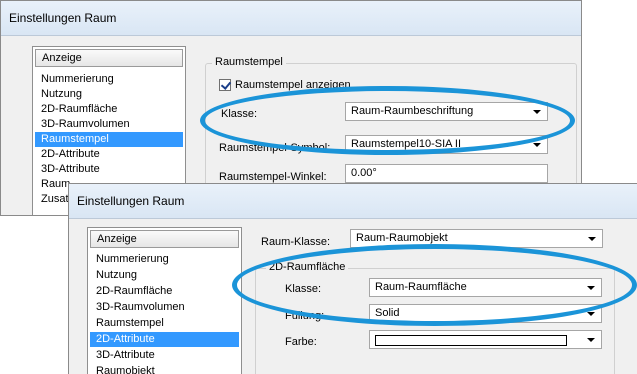 The image size is (637, 374). Describe the element at coordinates (446, 173) in the screenshot. I see `winkel-input: 0.00°` at that location.